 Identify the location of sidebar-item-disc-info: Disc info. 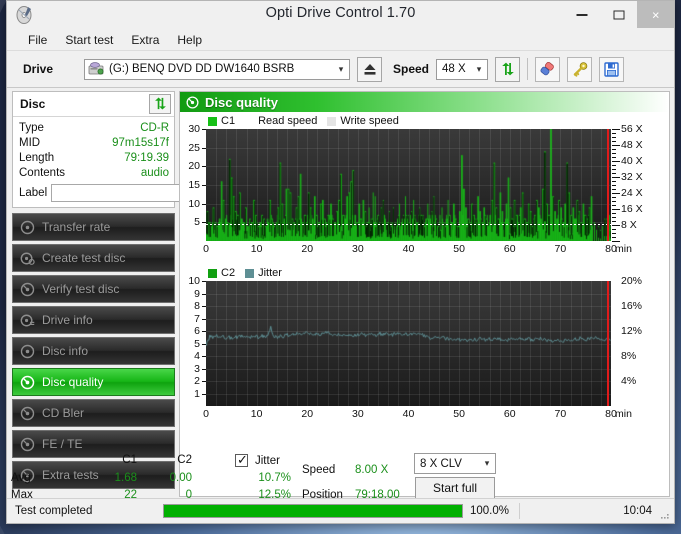
(93, 351).